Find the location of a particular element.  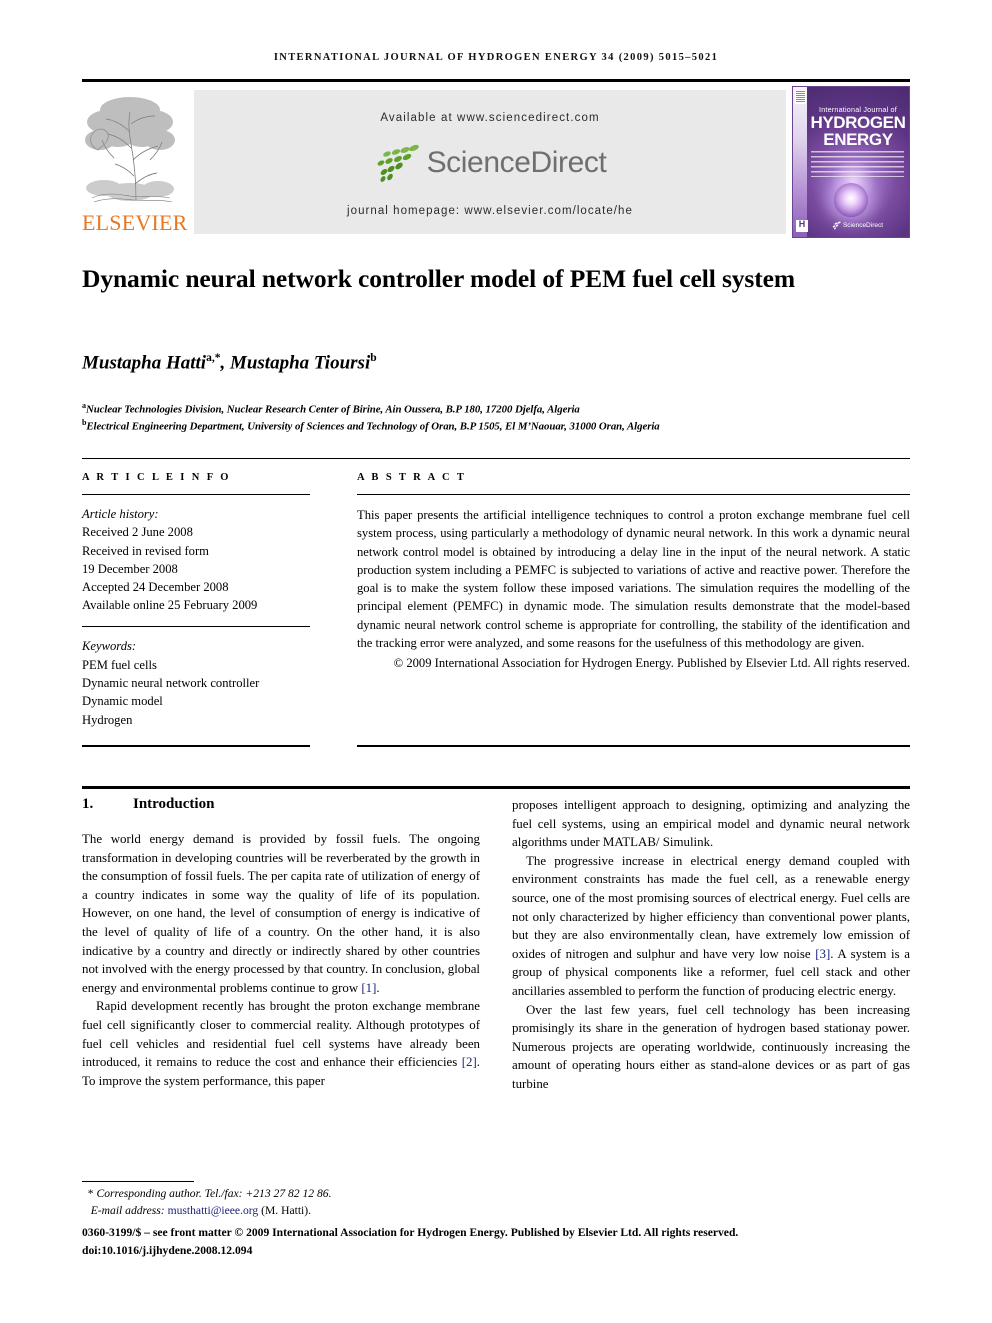

cover-line2: HYDROGEN is located at coordinates (858, 122).